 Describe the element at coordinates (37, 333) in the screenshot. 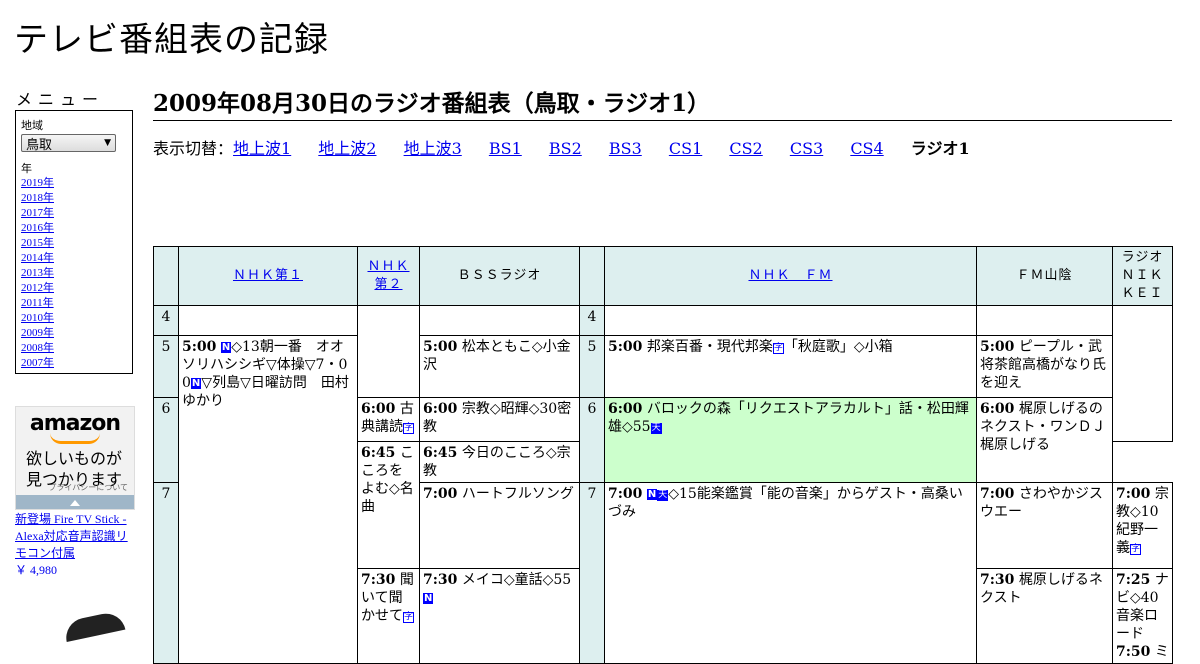

I see `year-link: 2009年` at that location.